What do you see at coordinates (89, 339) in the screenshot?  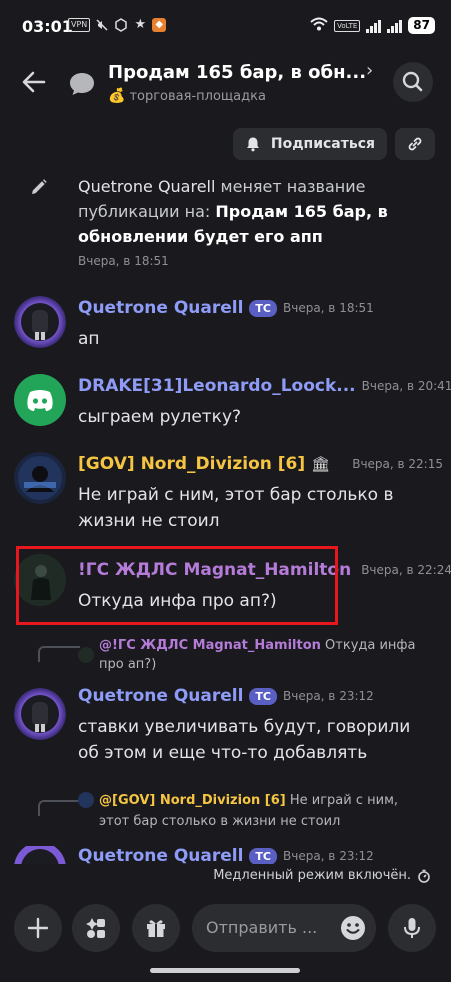 I see `message-text: ап` at bounding box center [89, 339].